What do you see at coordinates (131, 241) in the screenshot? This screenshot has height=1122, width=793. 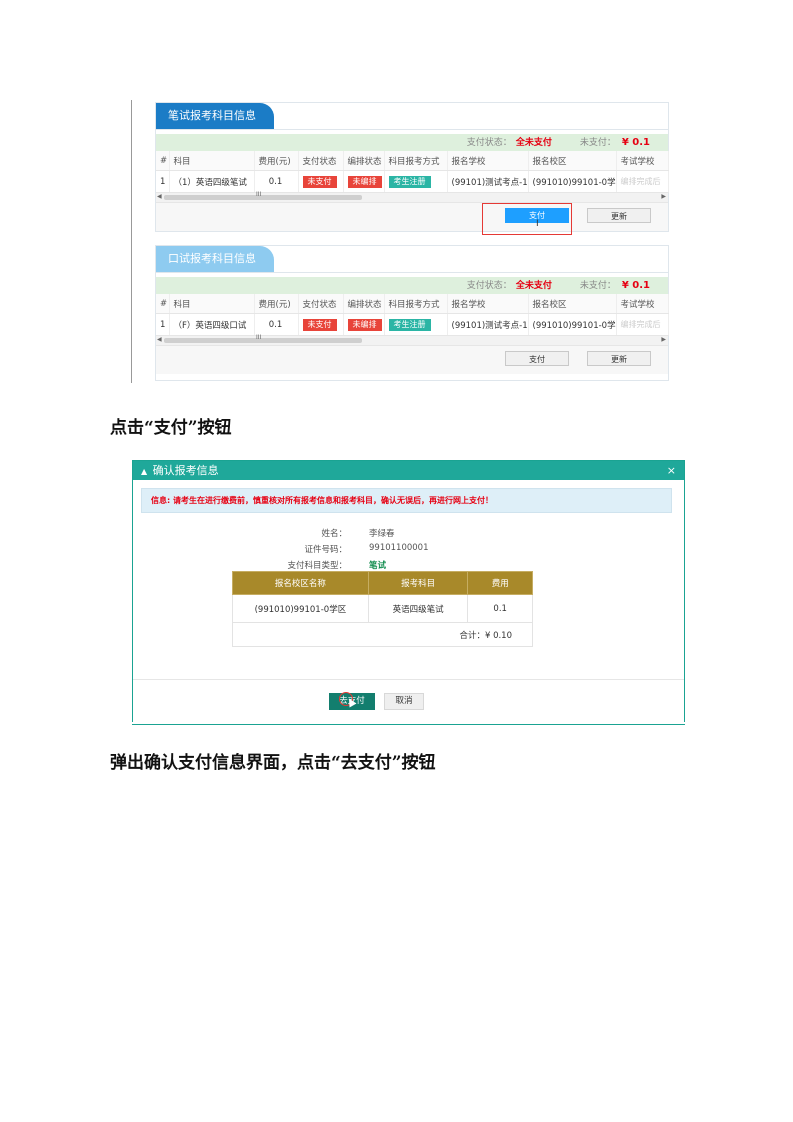 I see `left-rule` at bounding box center [131, 241].